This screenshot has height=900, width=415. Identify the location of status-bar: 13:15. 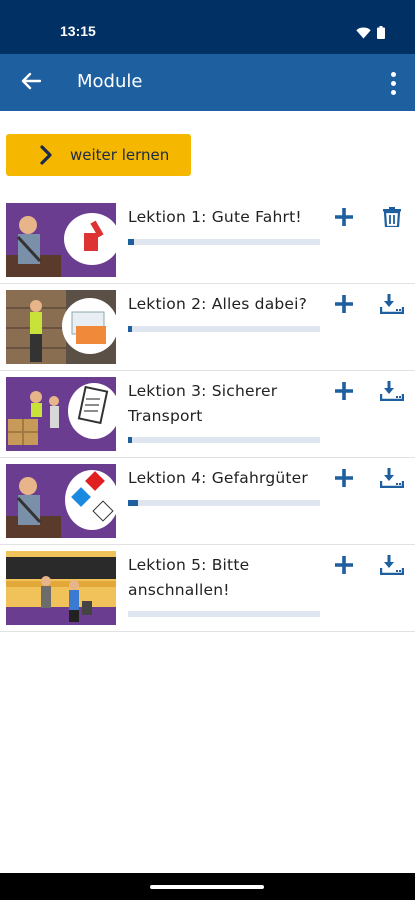
(207, 27).